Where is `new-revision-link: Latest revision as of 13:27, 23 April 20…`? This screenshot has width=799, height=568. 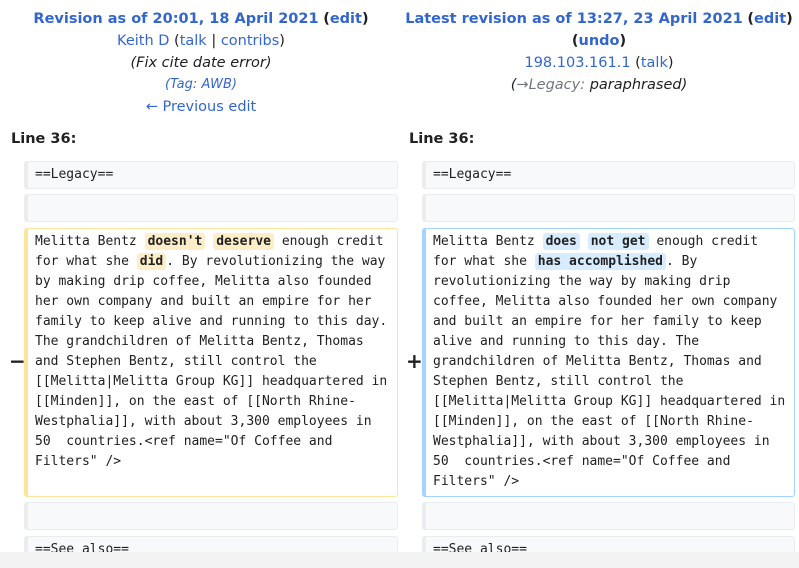
new-revision-link: Latest revision as of 13:27, 23 April 20… is located at coordinates (574, 19).